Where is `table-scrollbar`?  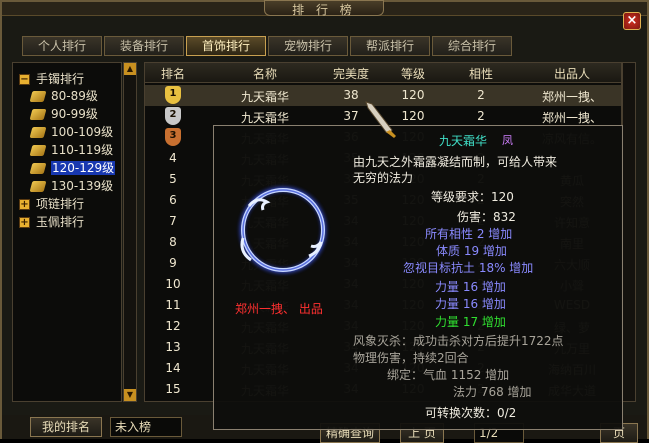
table-scrollbar is located at coordinates (629, 232).